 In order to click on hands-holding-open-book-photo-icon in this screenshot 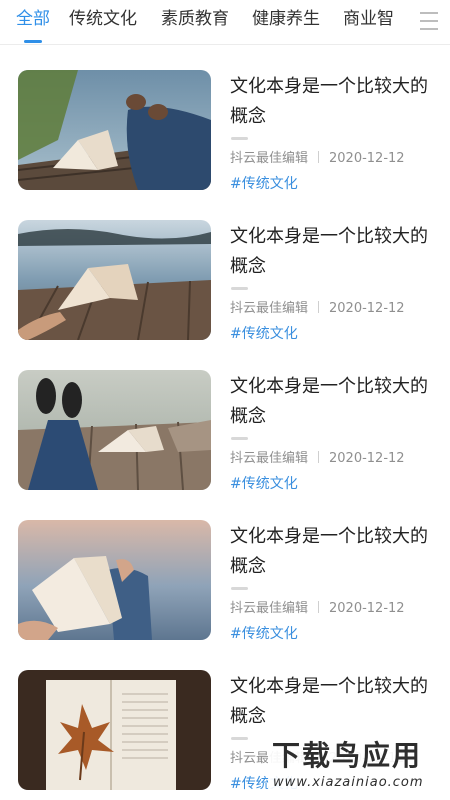, I will do `click(114, 580)`.